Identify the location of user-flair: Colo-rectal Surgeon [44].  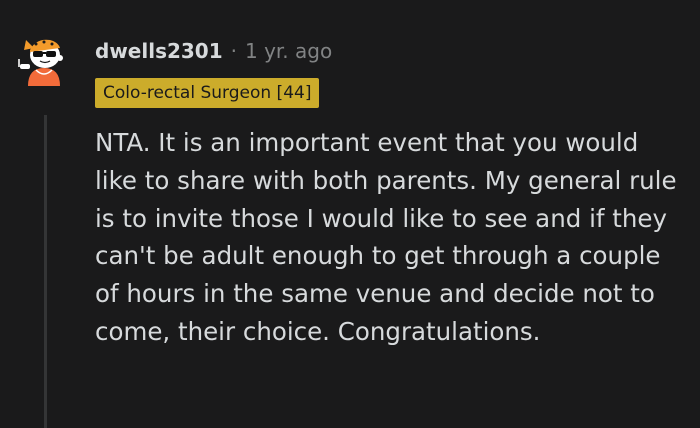
(207, 93).